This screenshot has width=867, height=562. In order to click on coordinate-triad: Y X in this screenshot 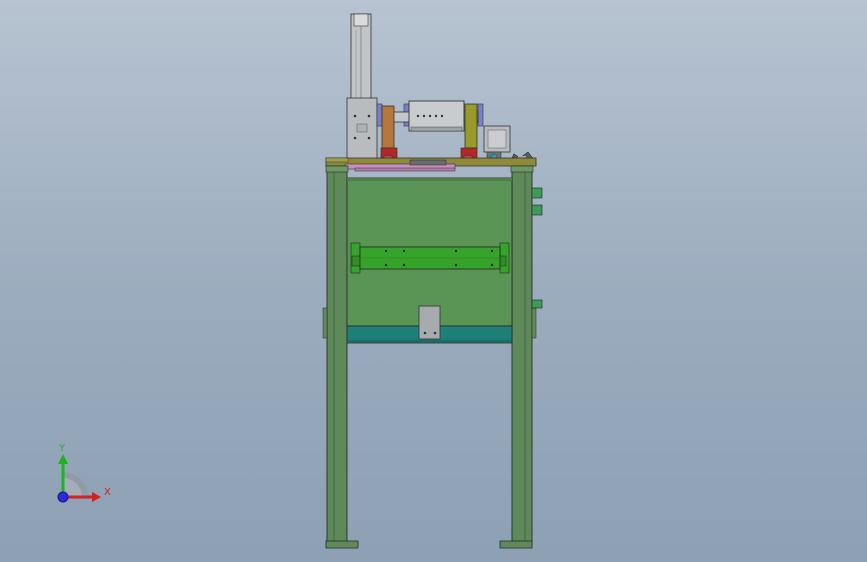, I will do `click(80, 475)`.